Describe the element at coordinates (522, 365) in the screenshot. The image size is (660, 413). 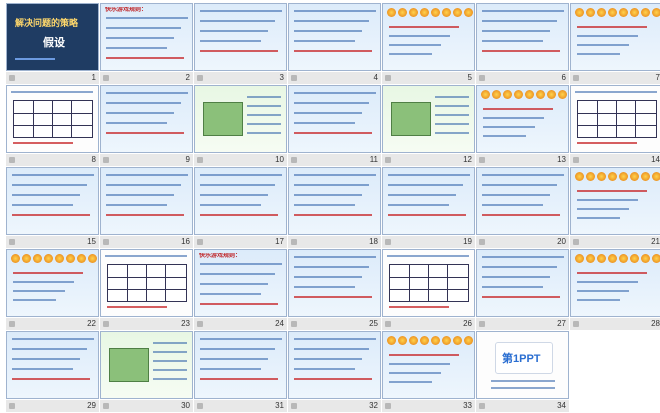
I see `slide-preview: 第1PPT` at that location.